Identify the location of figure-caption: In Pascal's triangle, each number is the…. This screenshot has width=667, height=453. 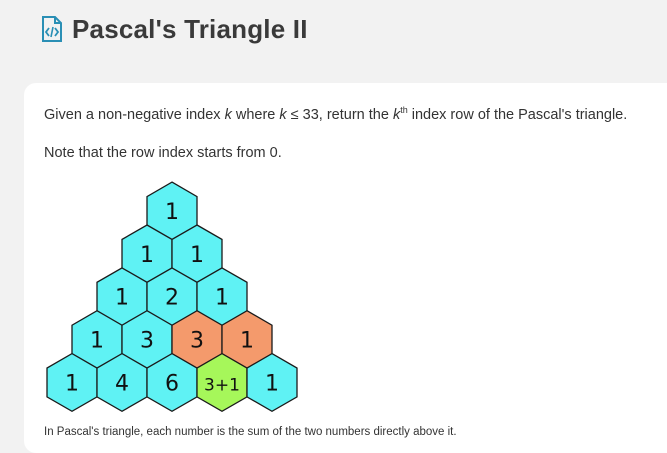
(250, 432).